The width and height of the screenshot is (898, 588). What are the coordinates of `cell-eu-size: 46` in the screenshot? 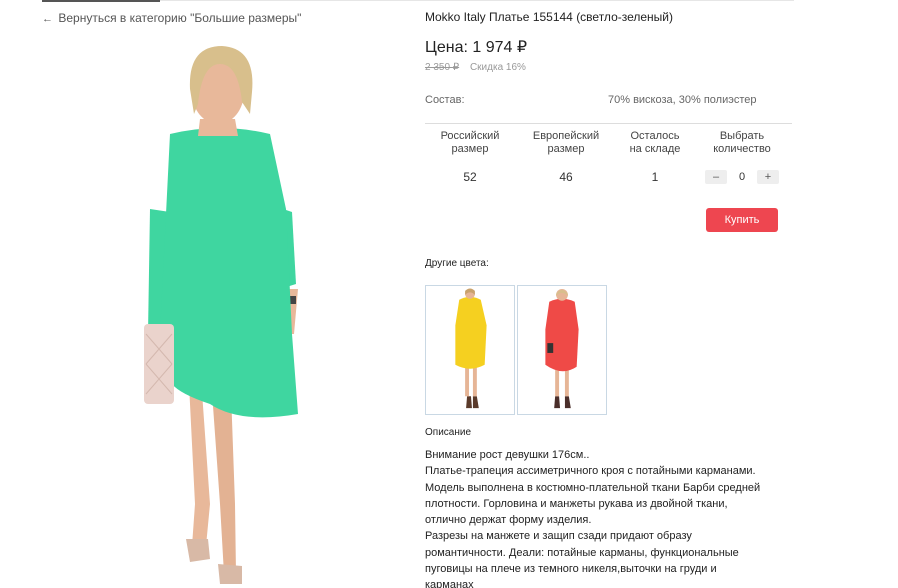 It's located at (566, 177).